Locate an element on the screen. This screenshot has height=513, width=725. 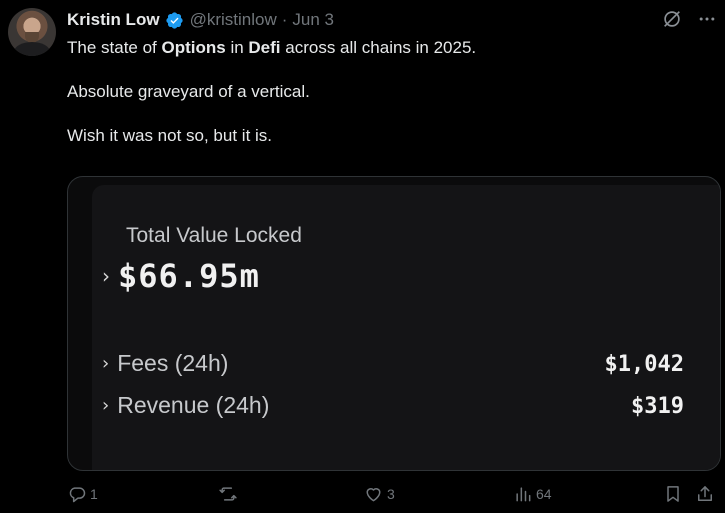
revenue-row: › Revenue (24h) is located at coordinates (185, 405).